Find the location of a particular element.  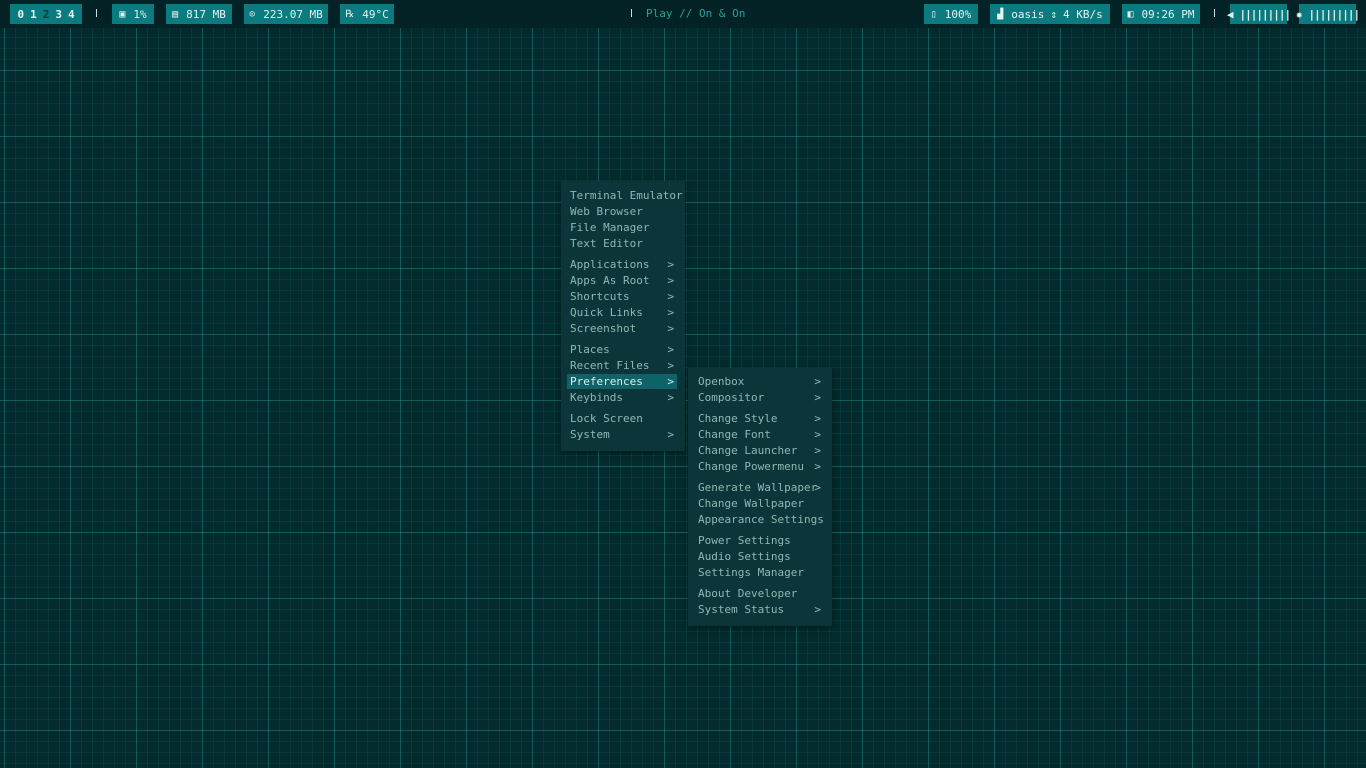

submenu-item-openbox: Openbox > is located at coordinates (759, 381).